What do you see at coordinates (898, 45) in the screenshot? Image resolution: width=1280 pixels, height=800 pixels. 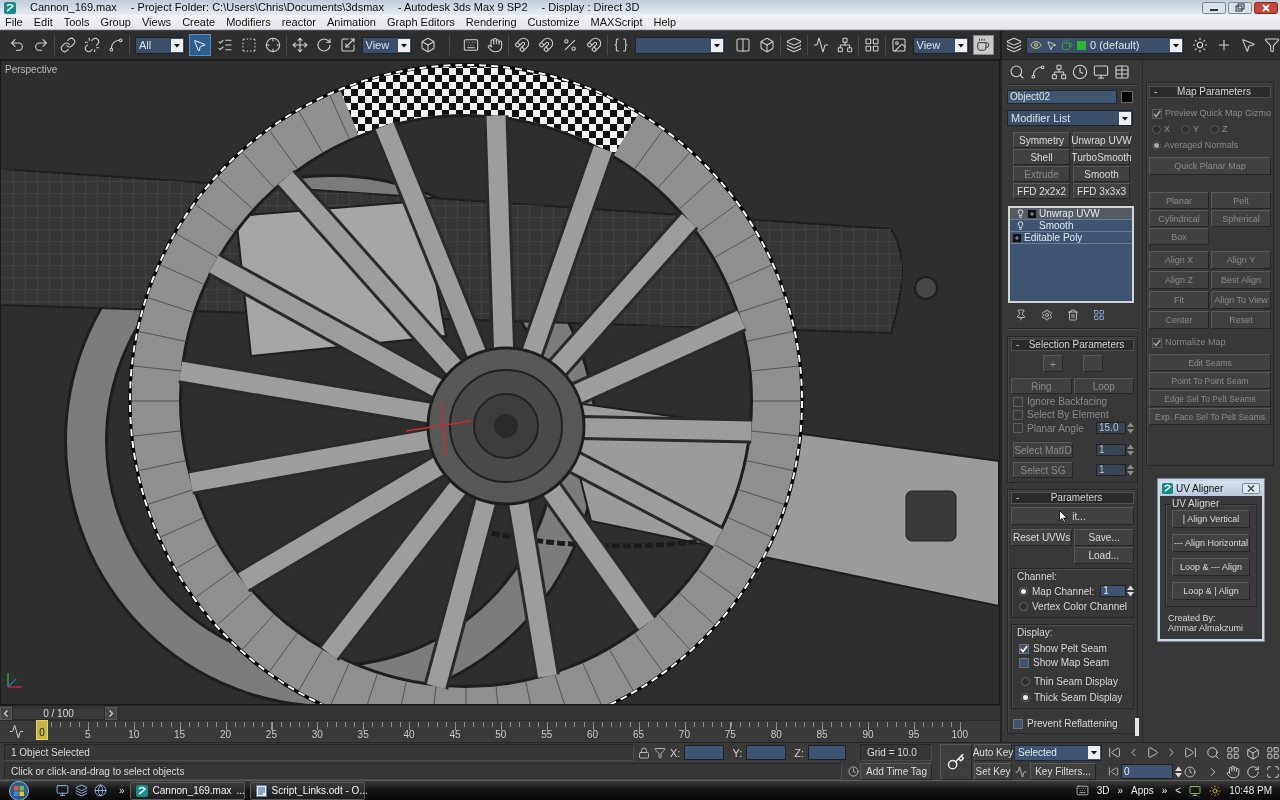 I see `image-icon` at bounding box center [898, 45].